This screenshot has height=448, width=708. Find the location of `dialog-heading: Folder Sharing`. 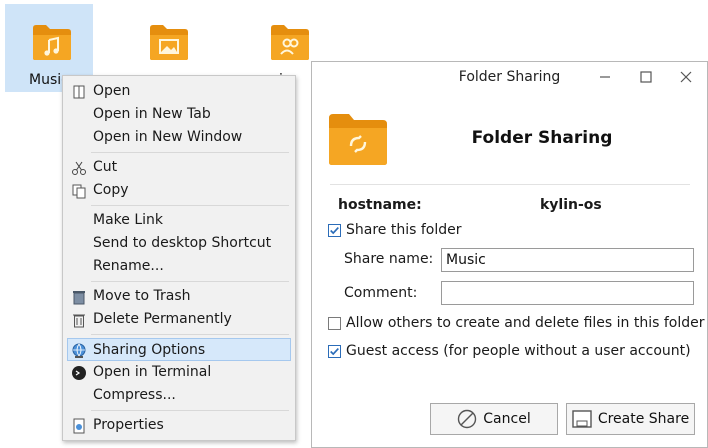

dialog-heading: Folder Sharing is located at coordinates (542, 138).